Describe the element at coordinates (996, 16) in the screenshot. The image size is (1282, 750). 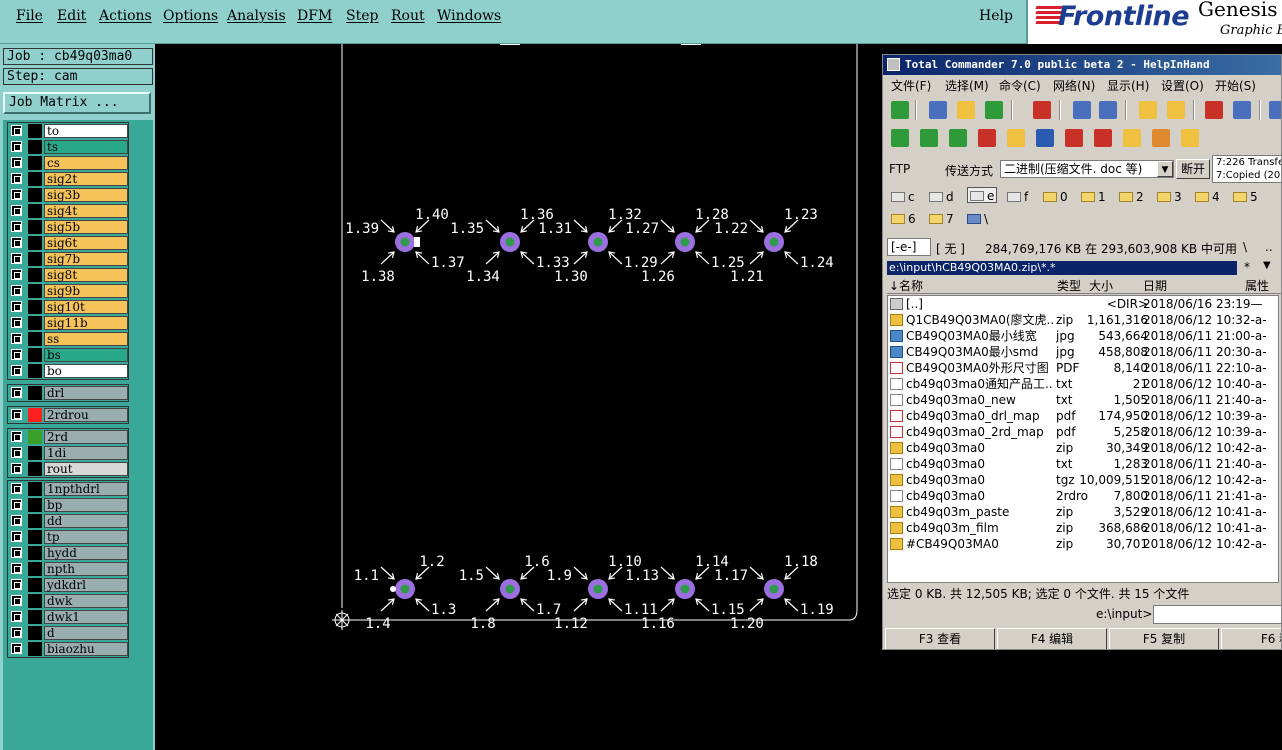
I see `menu-help: Help` at that location.